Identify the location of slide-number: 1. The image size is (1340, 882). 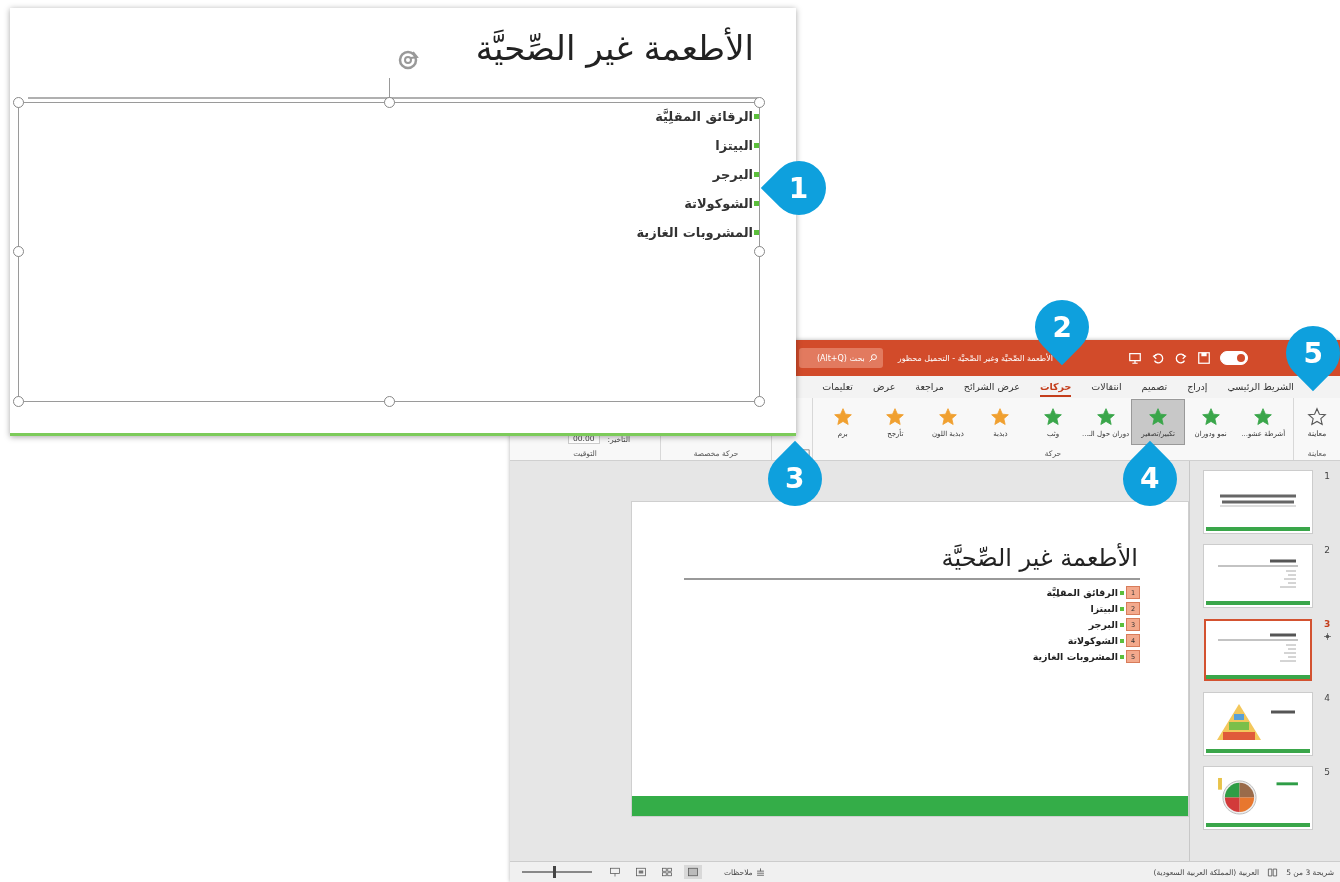
(1327, 476).